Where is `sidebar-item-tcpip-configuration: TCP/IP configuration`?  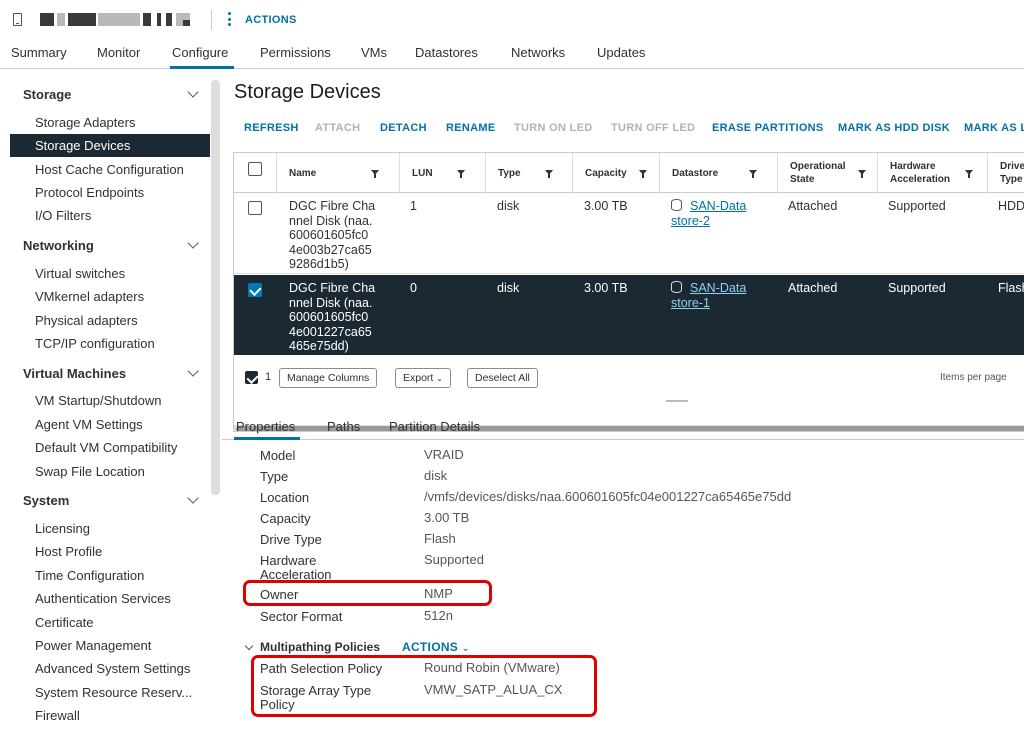
sidebar-item-tcpip-configuration: TCP/IP configuration is located at coordinates (95, 343).